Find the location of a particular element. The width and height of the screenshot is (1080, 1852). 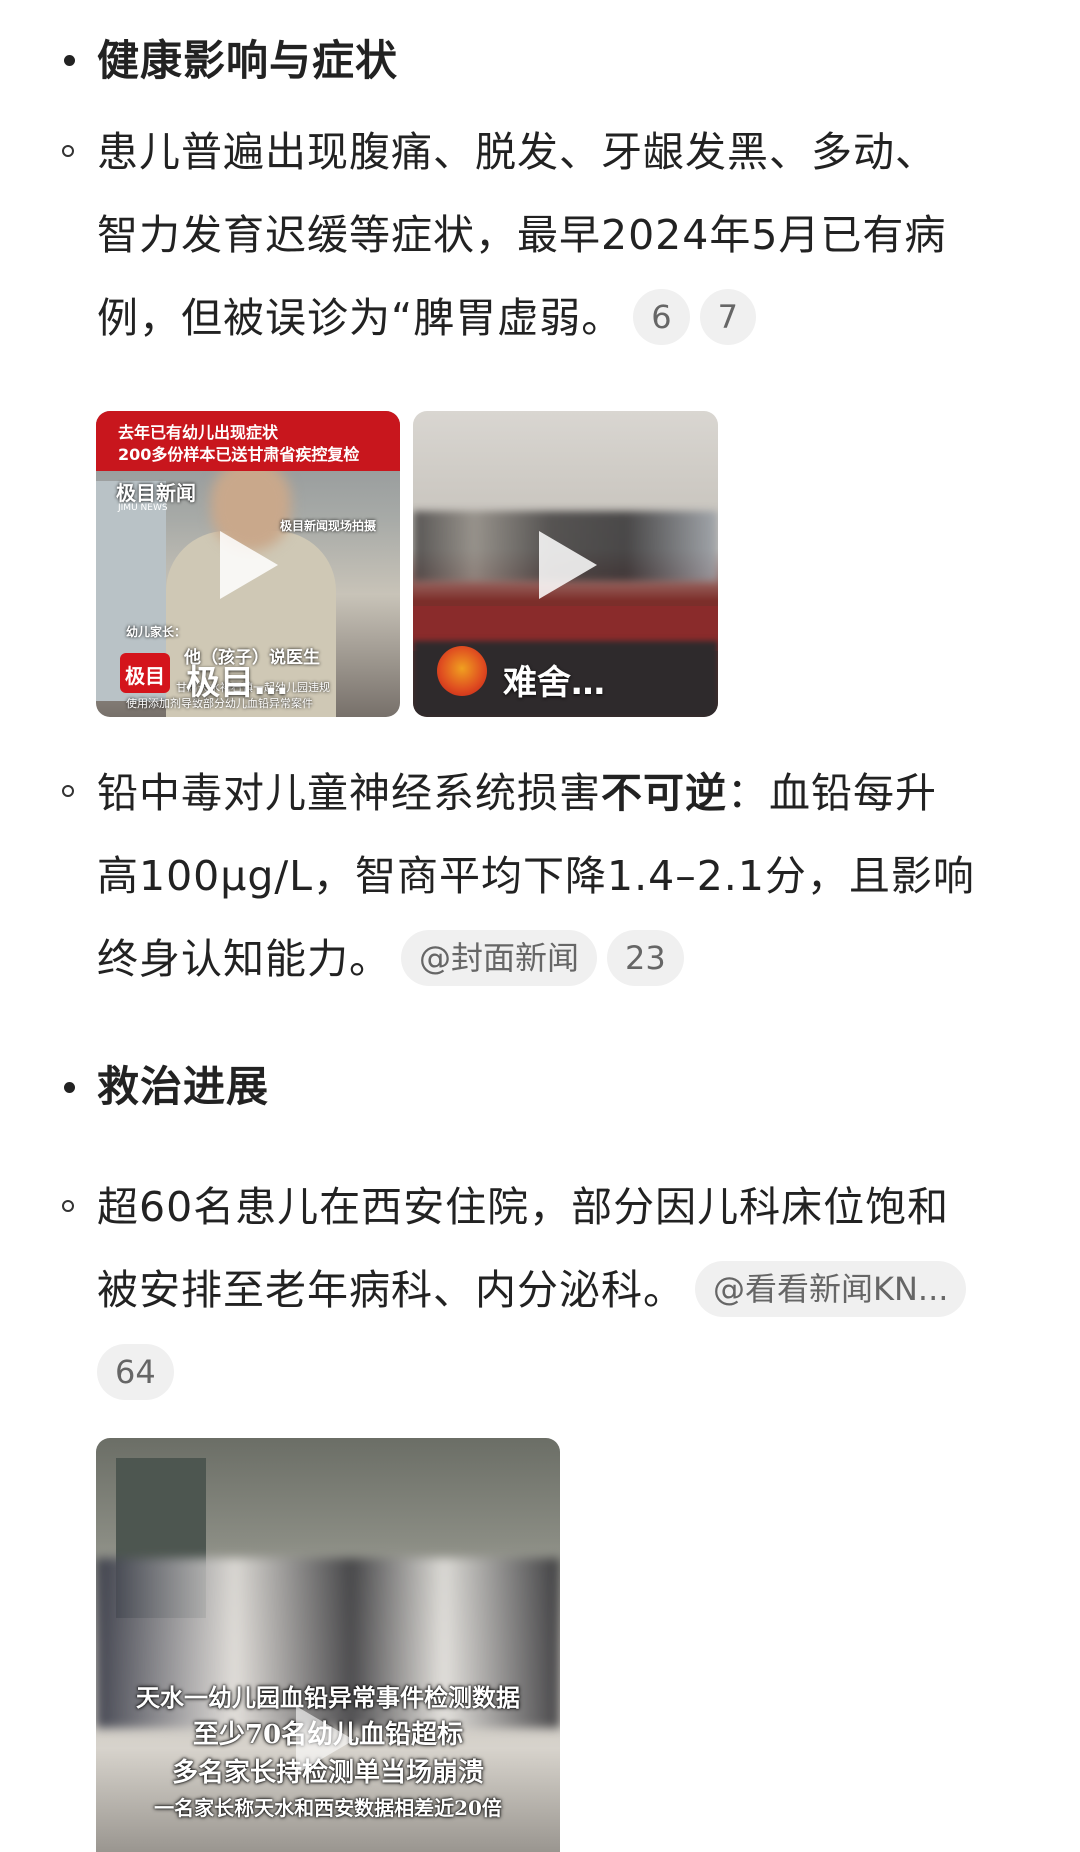

section-heading-treatment: 救治进展 is located at coordinates (183, 1086).